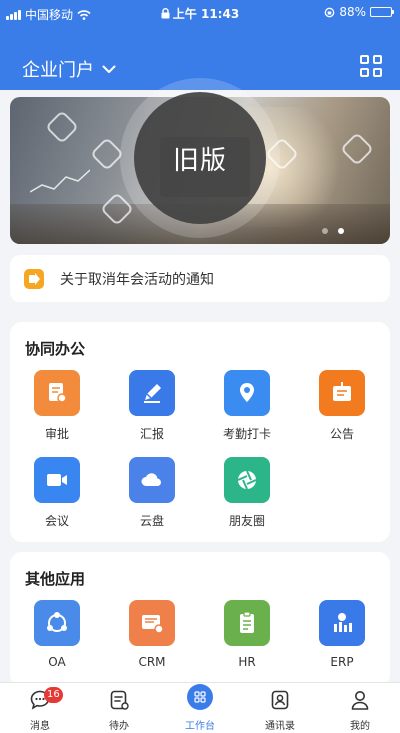 The width and height of the screenshot is (400, 733). What do you see at coordinates (56, 434) in the screenshot?
I see `app-label: 审批` at bounding box center [56, 434].